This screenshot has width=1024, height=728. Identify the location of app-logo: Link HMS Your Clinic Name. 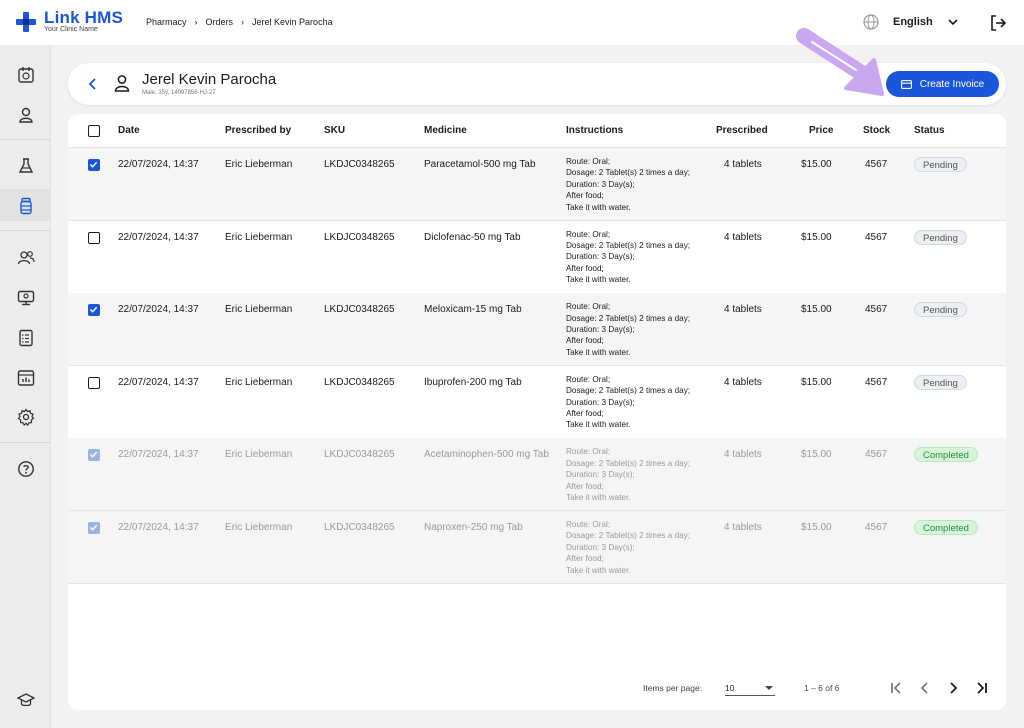
(70, 21).